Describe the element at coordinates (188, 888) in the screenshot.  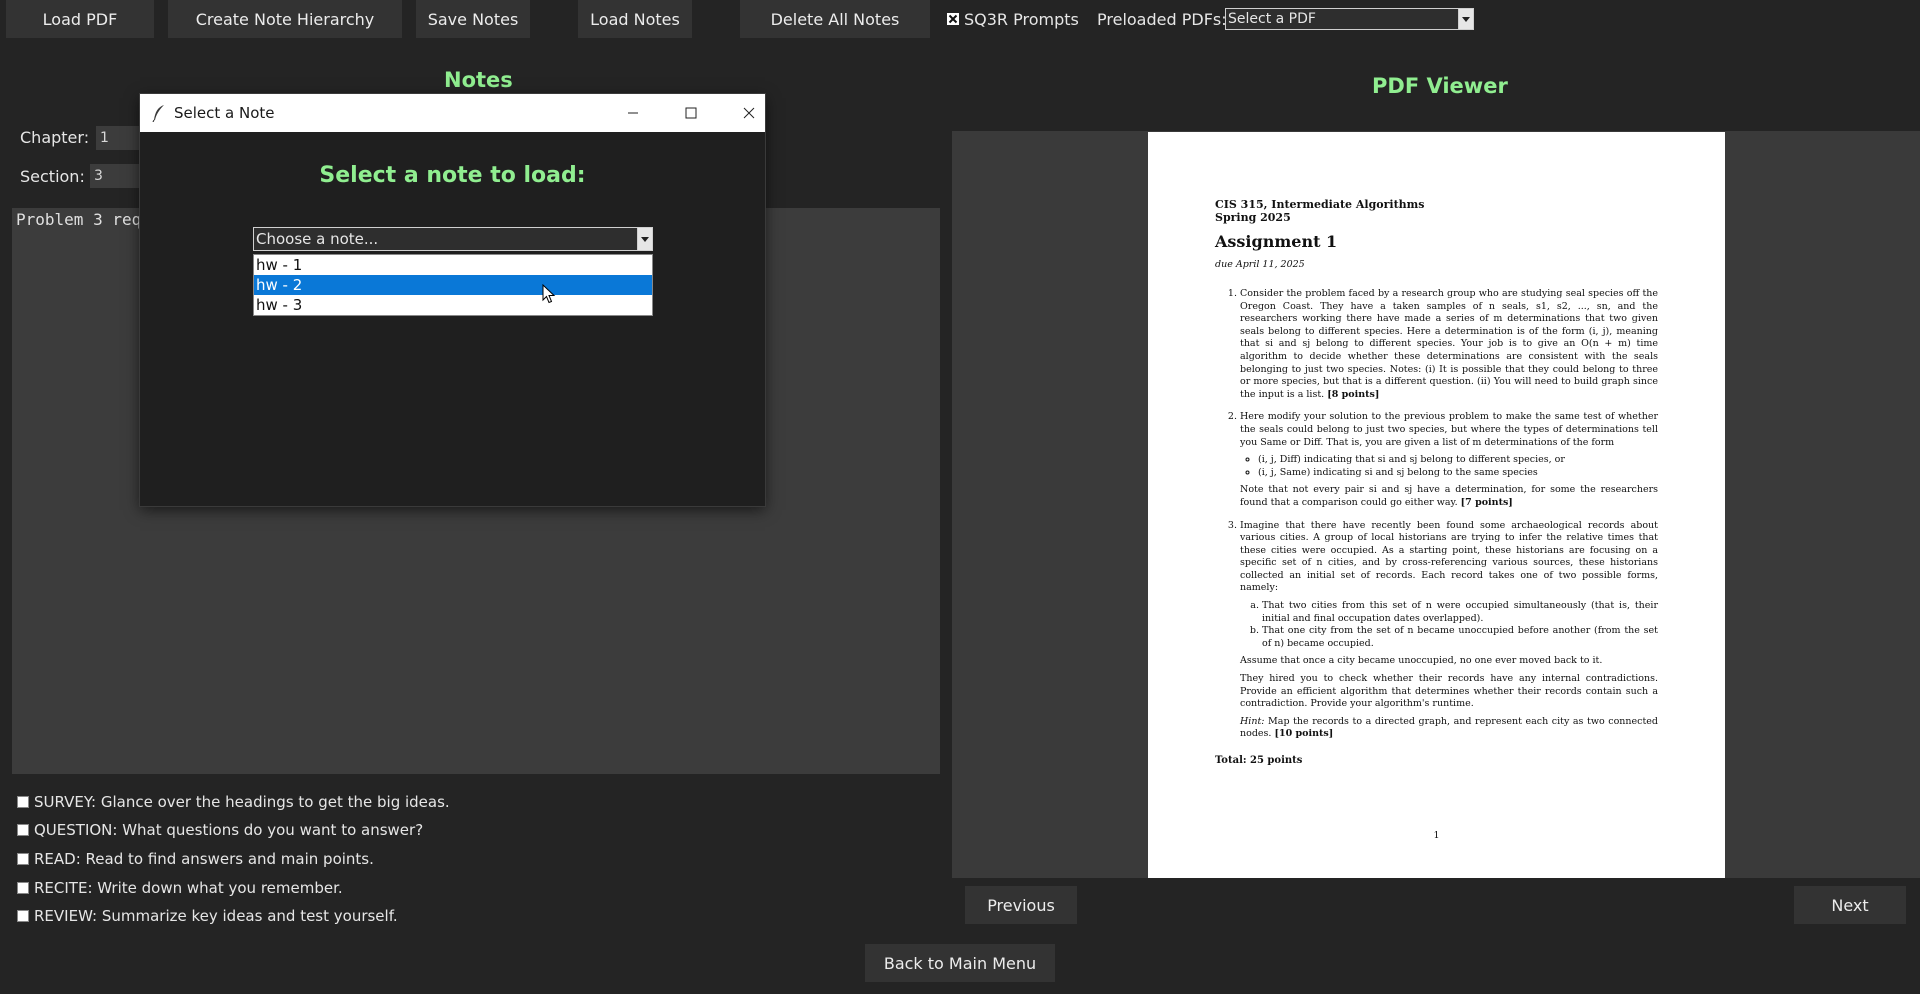
I see `recite-label: RECITE: Write down what you remember.` at that location.